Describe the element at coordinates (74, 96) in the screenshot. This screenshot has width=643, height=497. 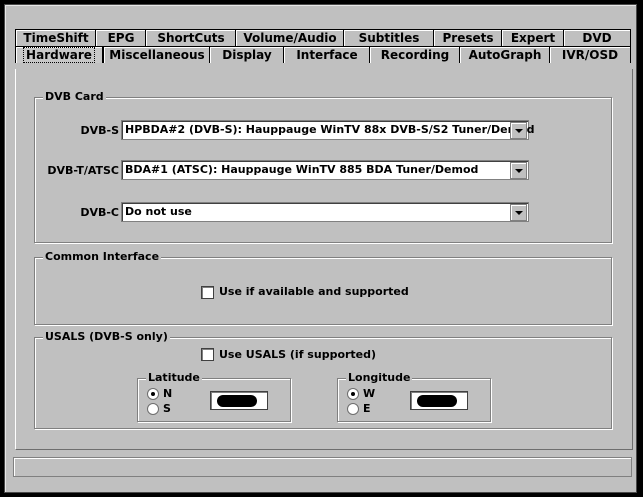
I see `dvb-card-title: DVB Card` at that location.